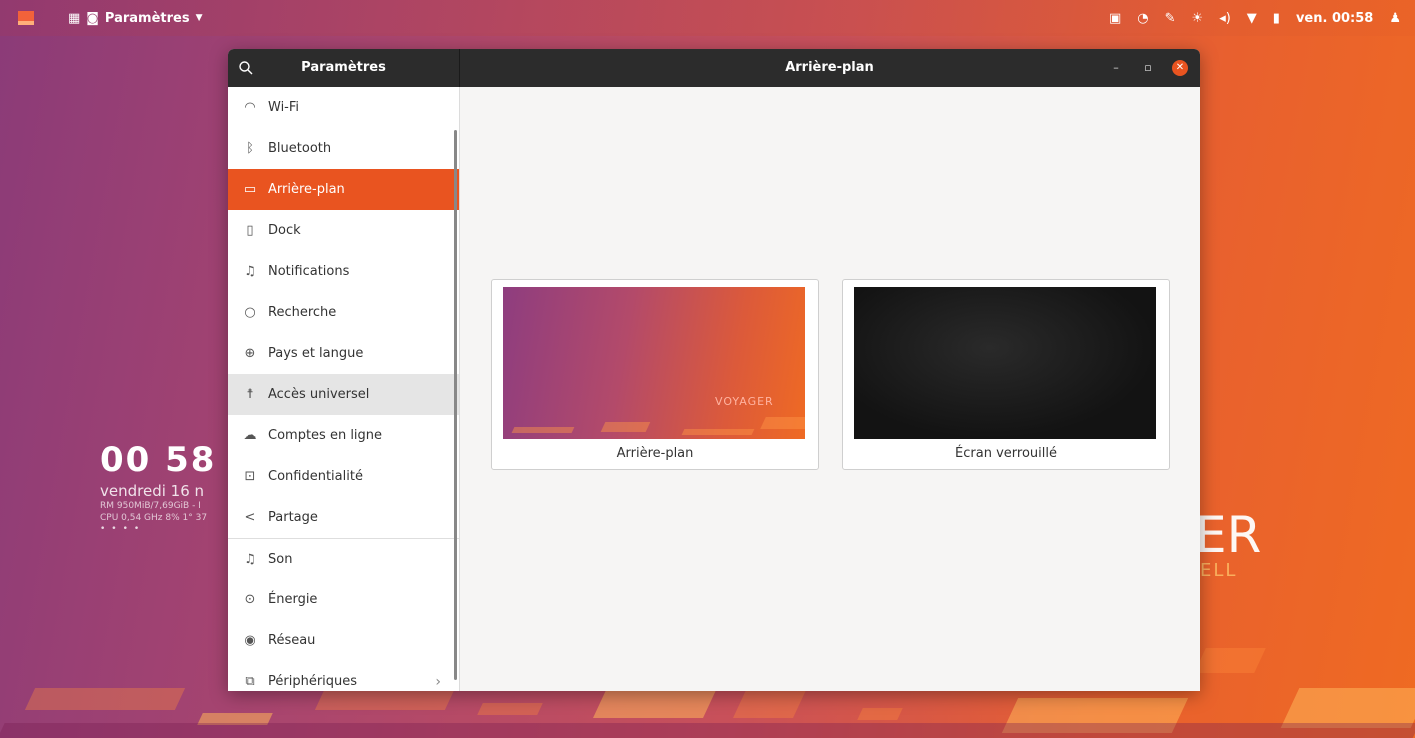 The height and width of the screenshot is (738, 1415). I want to click on sidebar-item-notifications: ♫ Notifications, so click(343, 271).